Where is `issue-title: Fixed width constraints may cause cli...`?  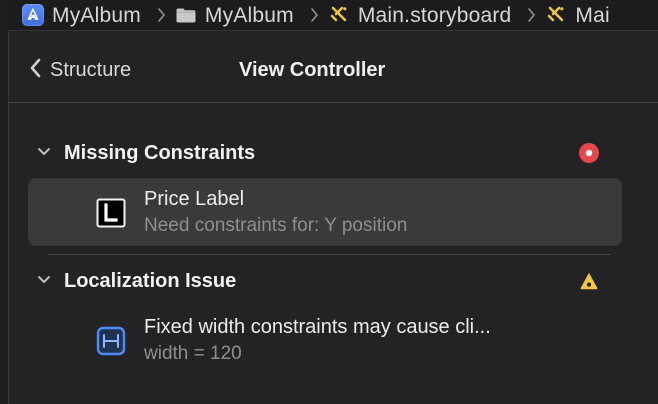
issue-title: Fixed width constraints may cause cli... is located at coordinates (317, 327).